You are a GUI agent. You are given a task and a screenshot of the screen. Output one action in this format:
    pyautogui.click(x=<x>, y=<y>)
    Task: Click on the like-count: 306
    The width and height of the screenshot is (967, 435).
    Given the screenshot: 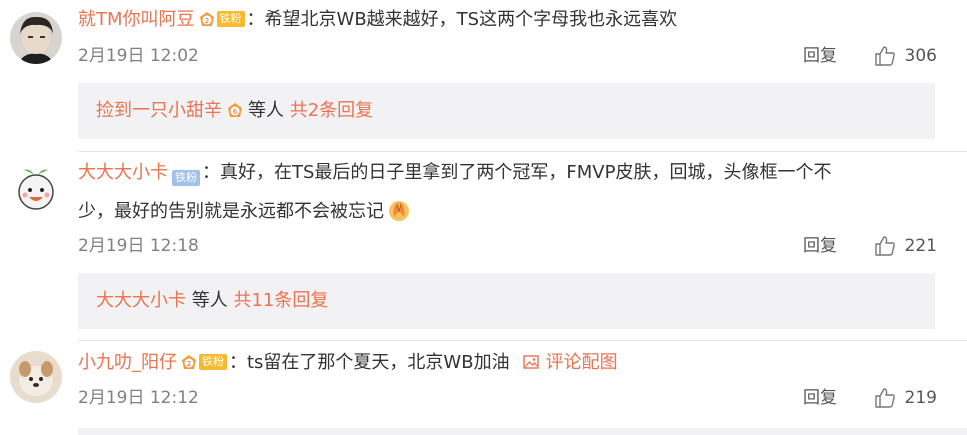 What is the action you would take?
    pyautogui.click(x=920, y=56)
    